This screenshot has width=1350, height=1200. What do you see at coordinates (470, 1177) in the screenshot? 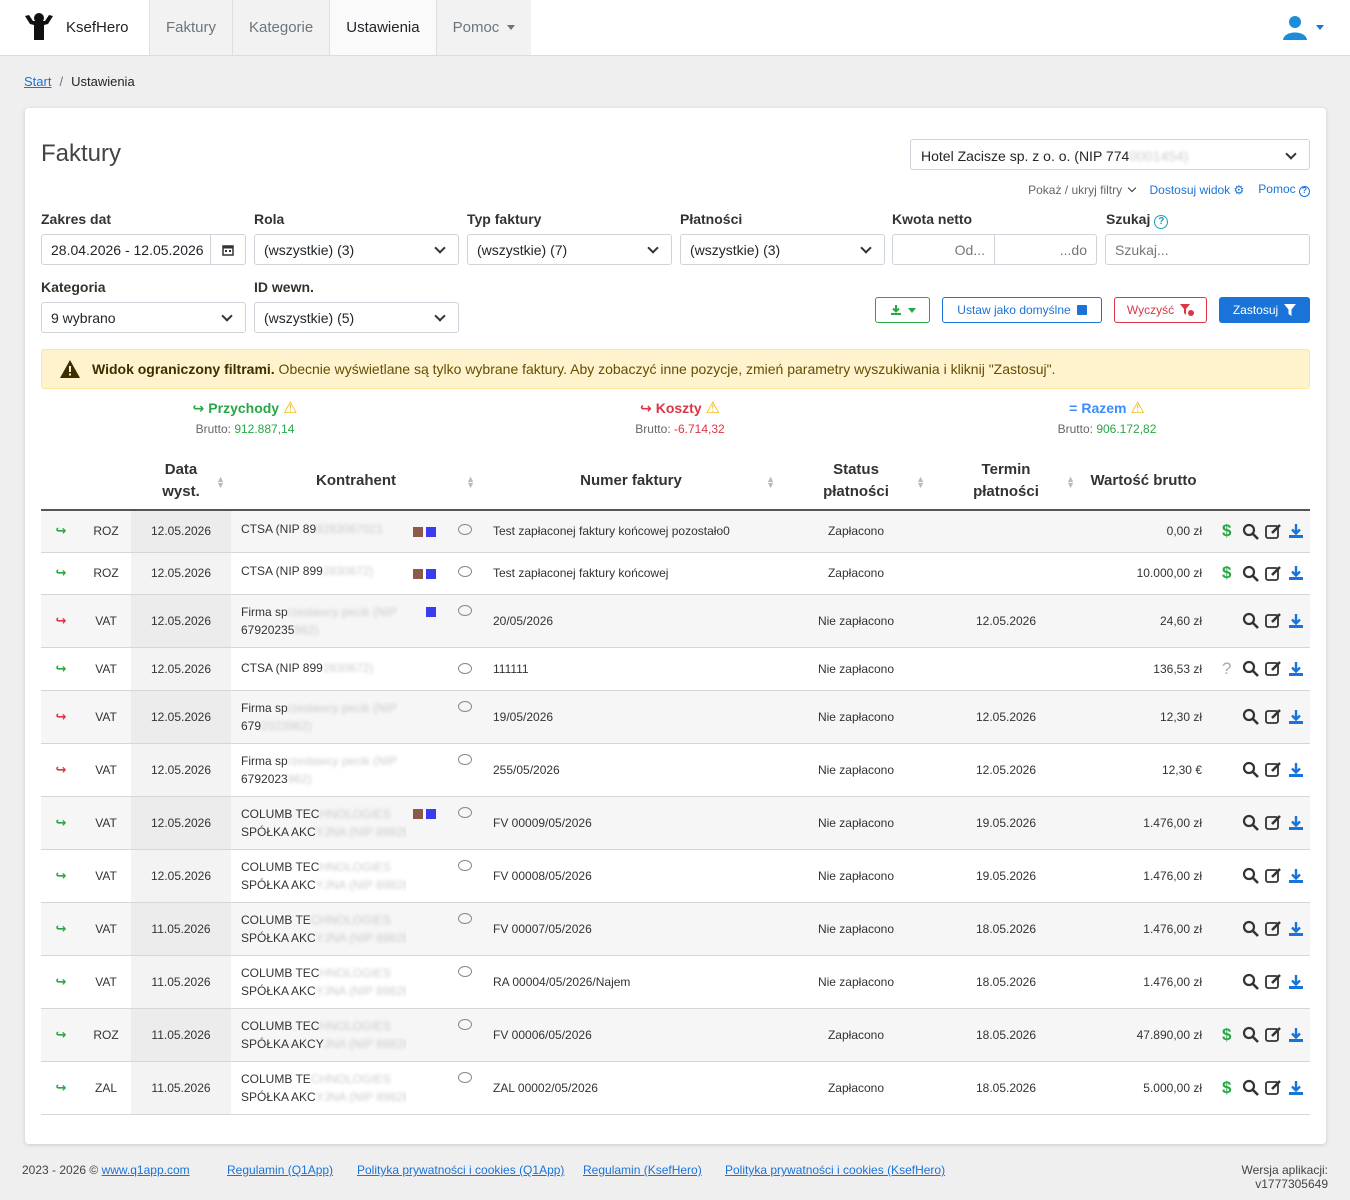
I see `footer-privacy-q1app: Polityka prywatności i cookies (Q1App)` at bounding box center [470, 1177].